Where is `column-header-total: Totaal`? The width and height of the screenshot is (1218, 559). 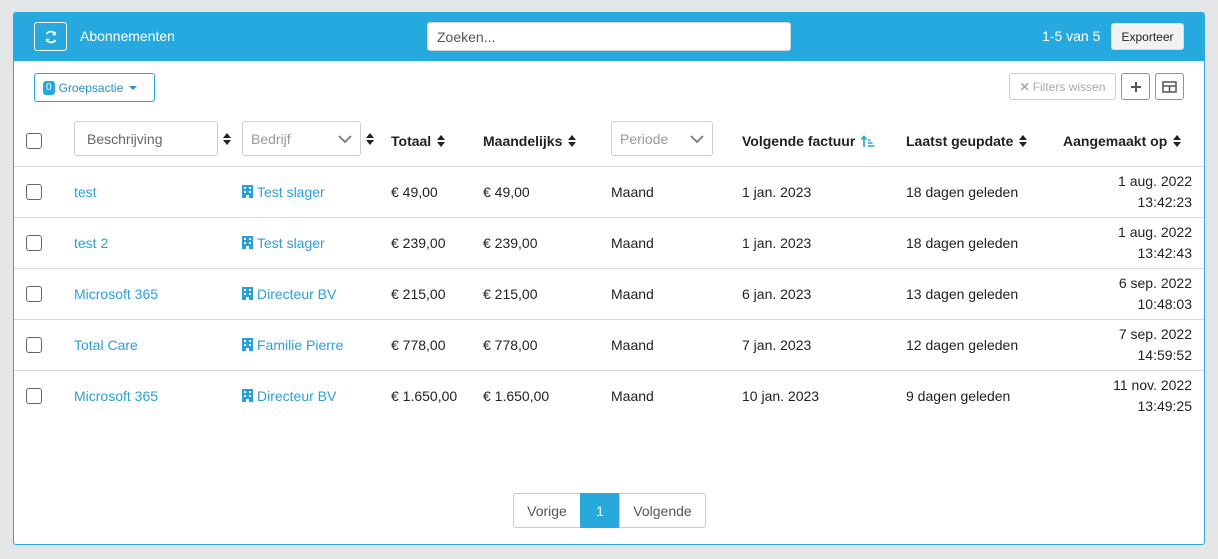
column-header-total: Totaal is located at coordinates (418, 141).